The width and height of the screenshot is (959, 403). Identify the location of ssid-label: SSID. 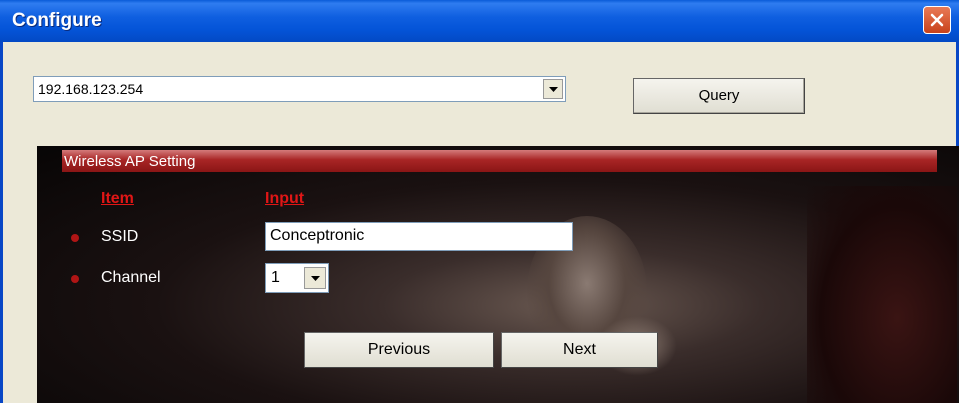
(120, 236).